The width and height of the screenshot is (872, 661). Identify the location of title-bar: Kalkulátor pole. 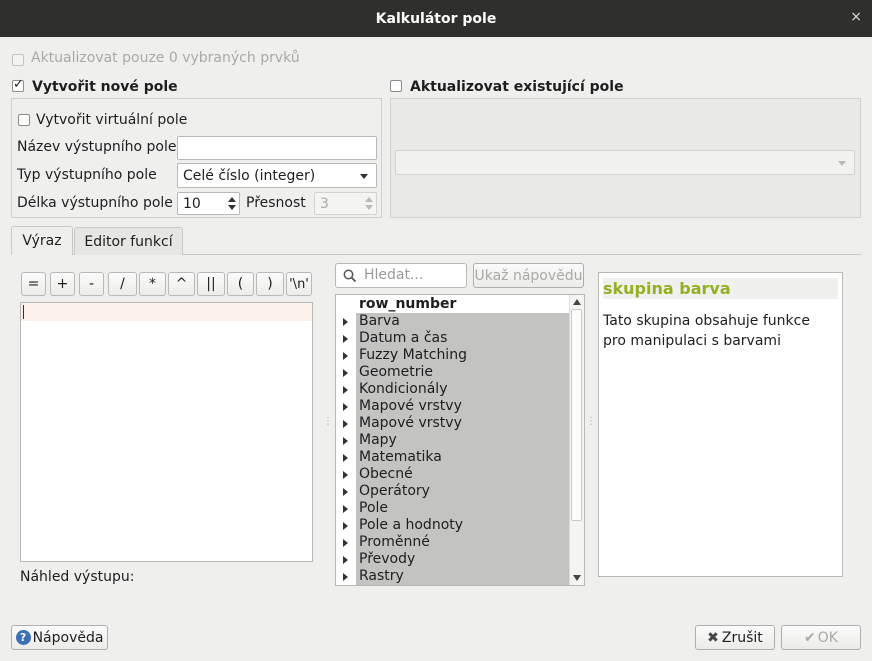
(436, 18).